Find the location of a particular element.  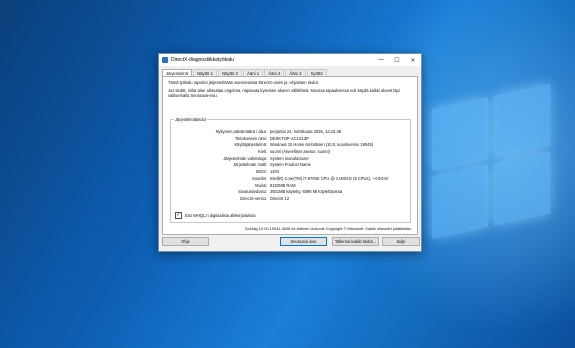

info-row: BIOS: 1204 is located at coordinates (290, 172).